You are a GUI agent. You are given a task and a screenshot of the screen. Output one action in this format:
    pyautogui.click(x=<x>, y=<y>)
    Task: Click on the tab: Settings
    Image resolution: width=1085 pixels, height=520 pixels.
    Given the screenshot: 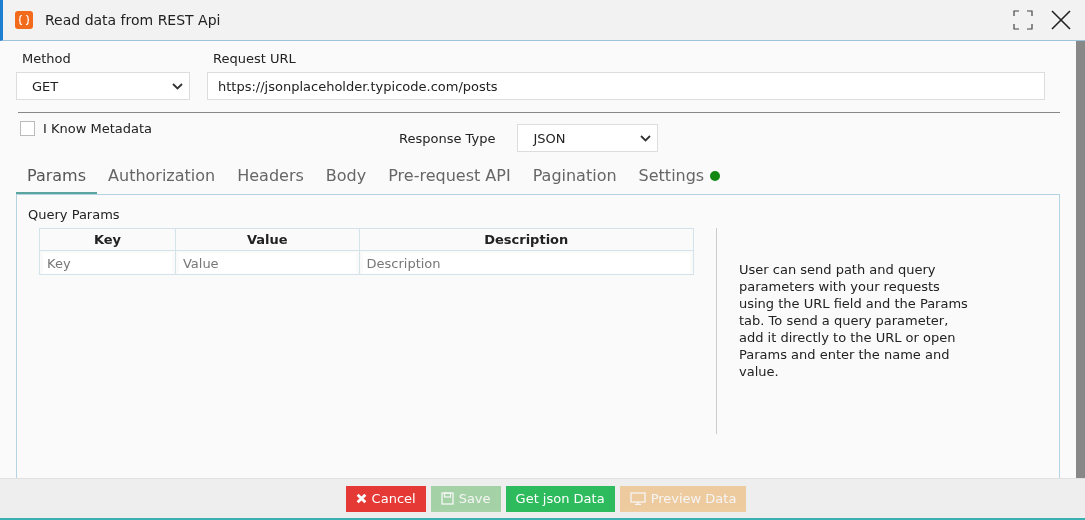 What is the action you would take?
    pyautogui.click(x=679, y=180)
    